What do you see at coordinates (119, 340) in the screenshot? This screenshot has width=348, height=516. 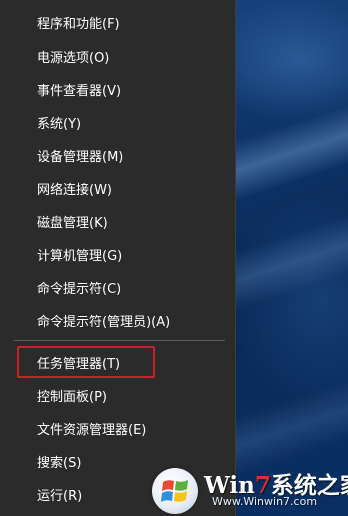 I see `menu-separator` at bounding box center [119, 340].